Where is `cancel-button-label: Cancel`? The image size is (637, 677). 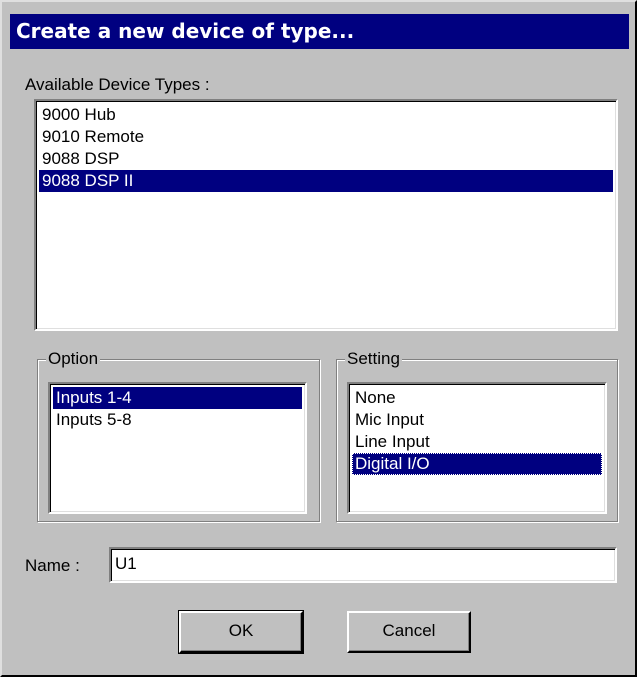
cancel-button-label: Cancel is located at coordinates (409, 630).